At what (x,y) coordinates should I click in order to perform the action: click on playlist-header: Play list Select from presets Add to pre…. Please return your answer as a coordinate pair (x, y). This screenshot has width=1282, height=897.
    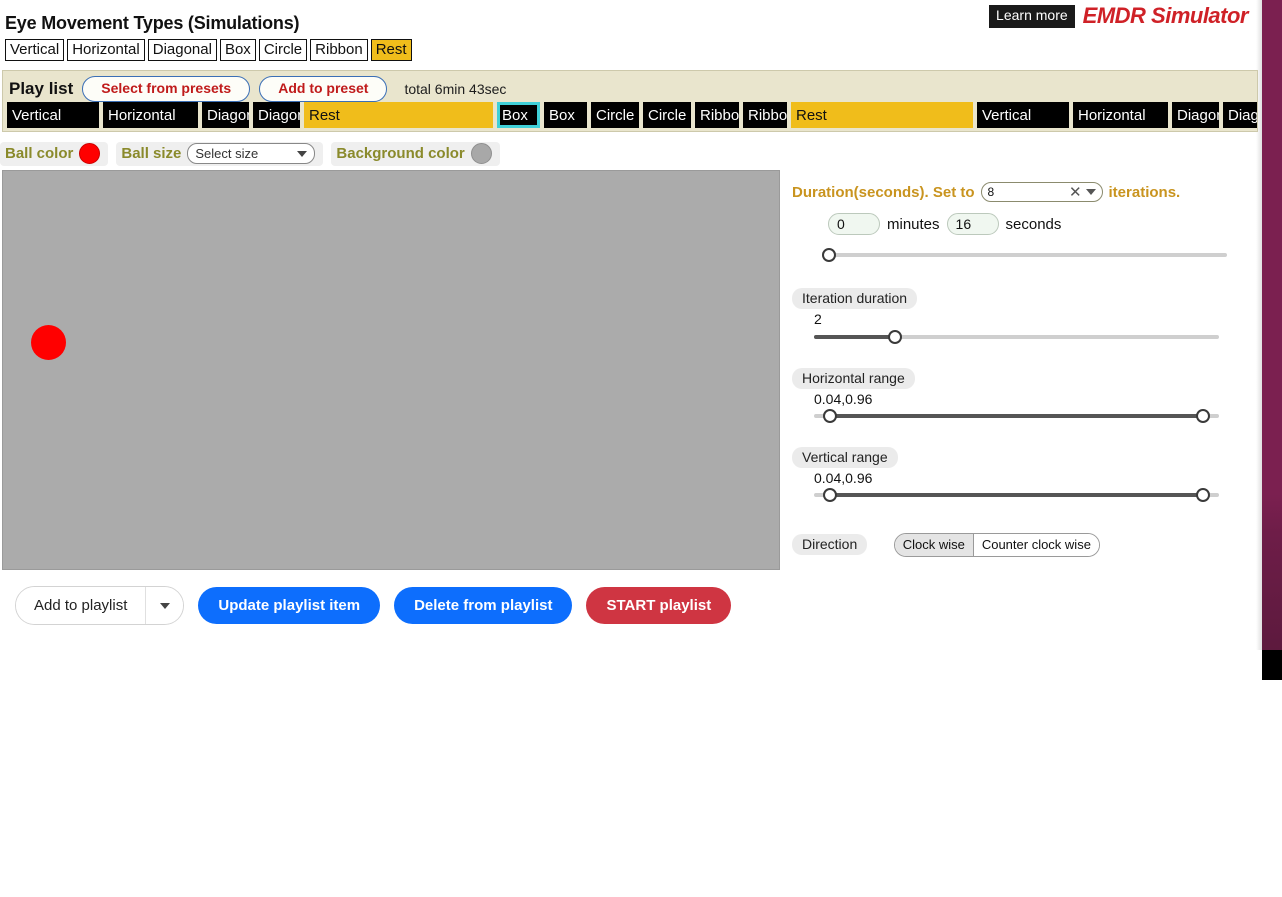
    Looking at the image, I should click on (257, 89).